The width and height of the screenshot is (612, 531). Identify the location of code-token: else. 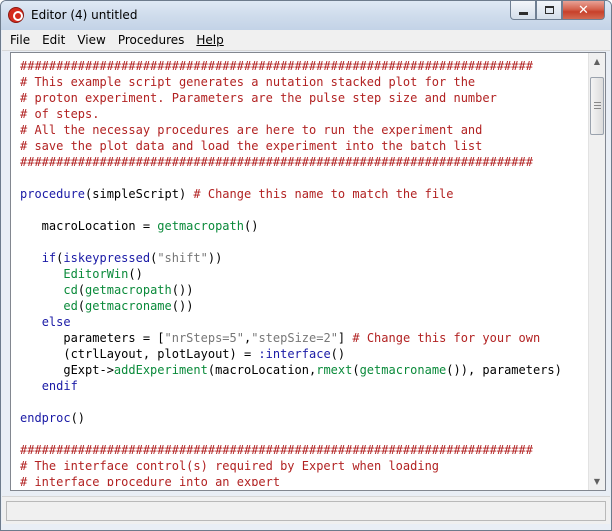
(56, 322).